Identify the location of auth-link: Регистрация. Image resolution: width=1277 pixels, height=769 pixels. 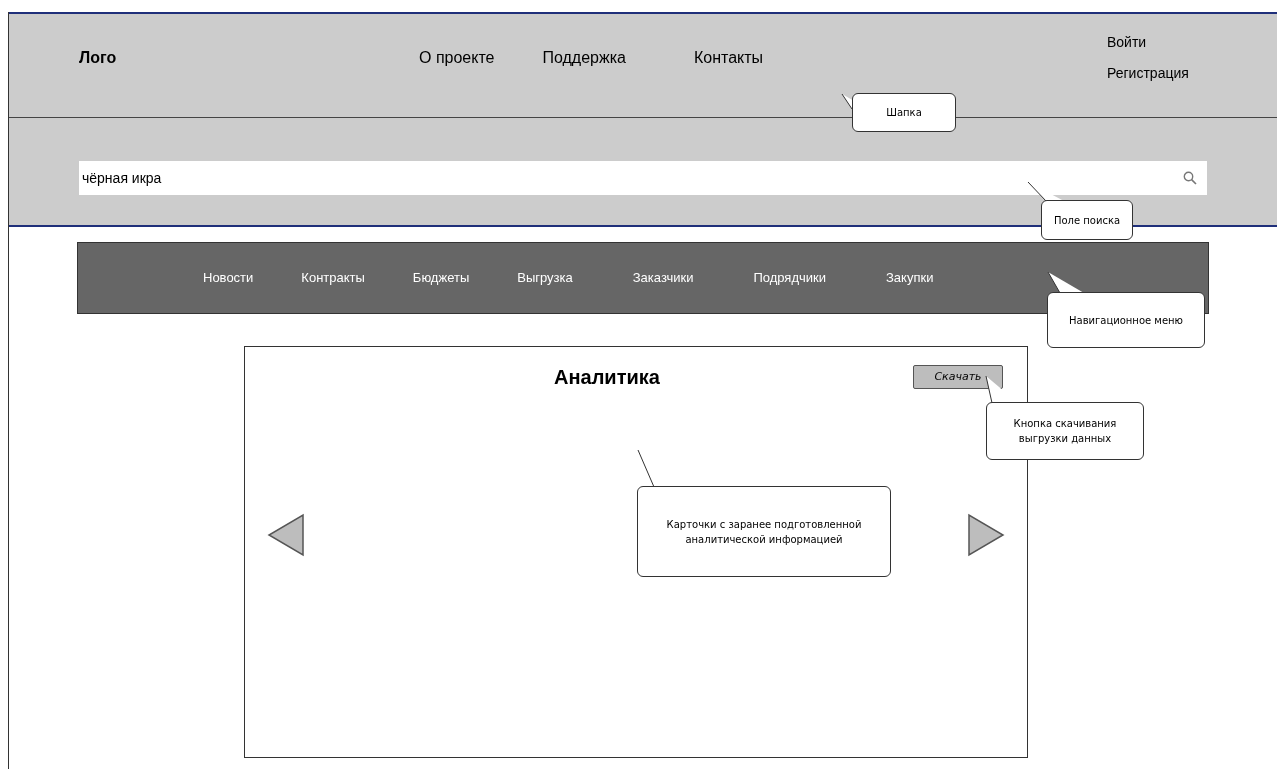
(1157, 73).